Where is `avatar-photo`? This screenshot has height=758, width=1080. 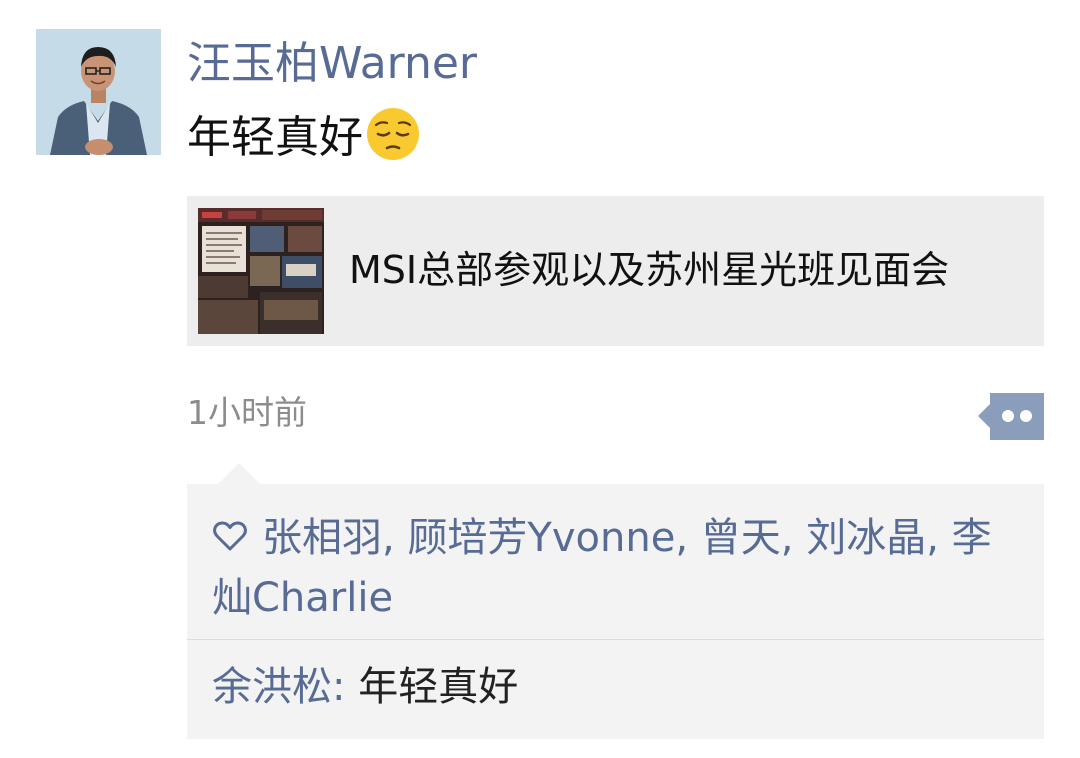 avatar-photo is located at coordinates (98, 92).